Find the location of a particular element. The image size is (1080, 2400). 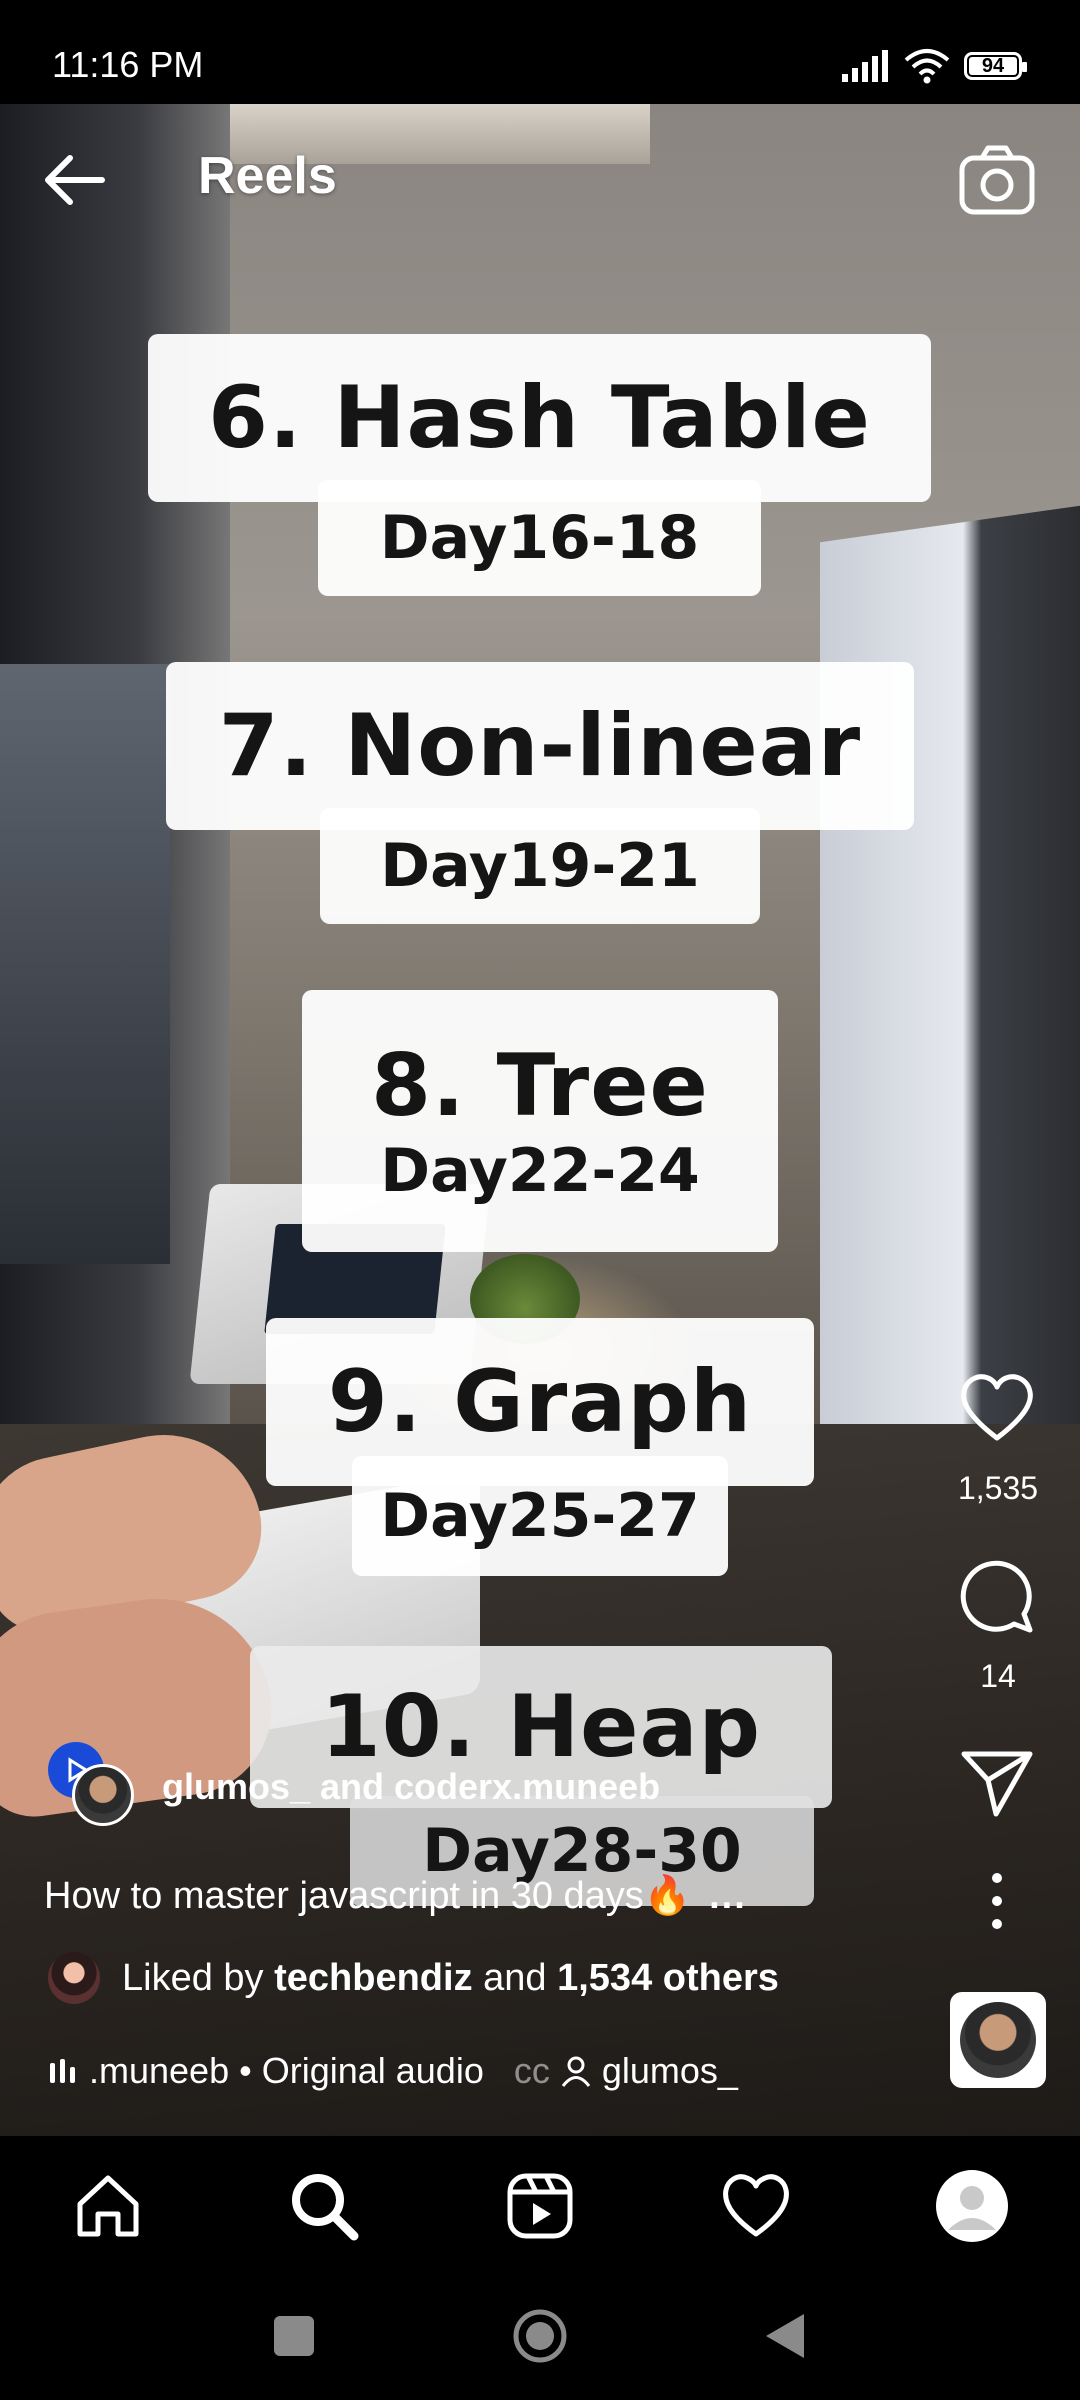

overlay-title: 6. Hash Table is located at coordinates (539, 418).